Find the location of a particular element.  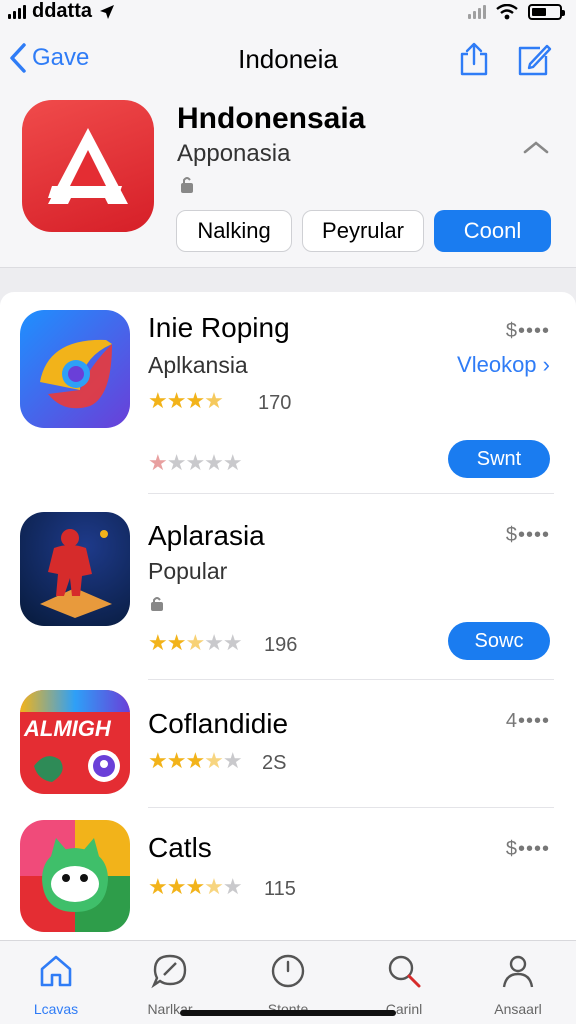

swirl-logo-icon is located at coordinates (76, 374).